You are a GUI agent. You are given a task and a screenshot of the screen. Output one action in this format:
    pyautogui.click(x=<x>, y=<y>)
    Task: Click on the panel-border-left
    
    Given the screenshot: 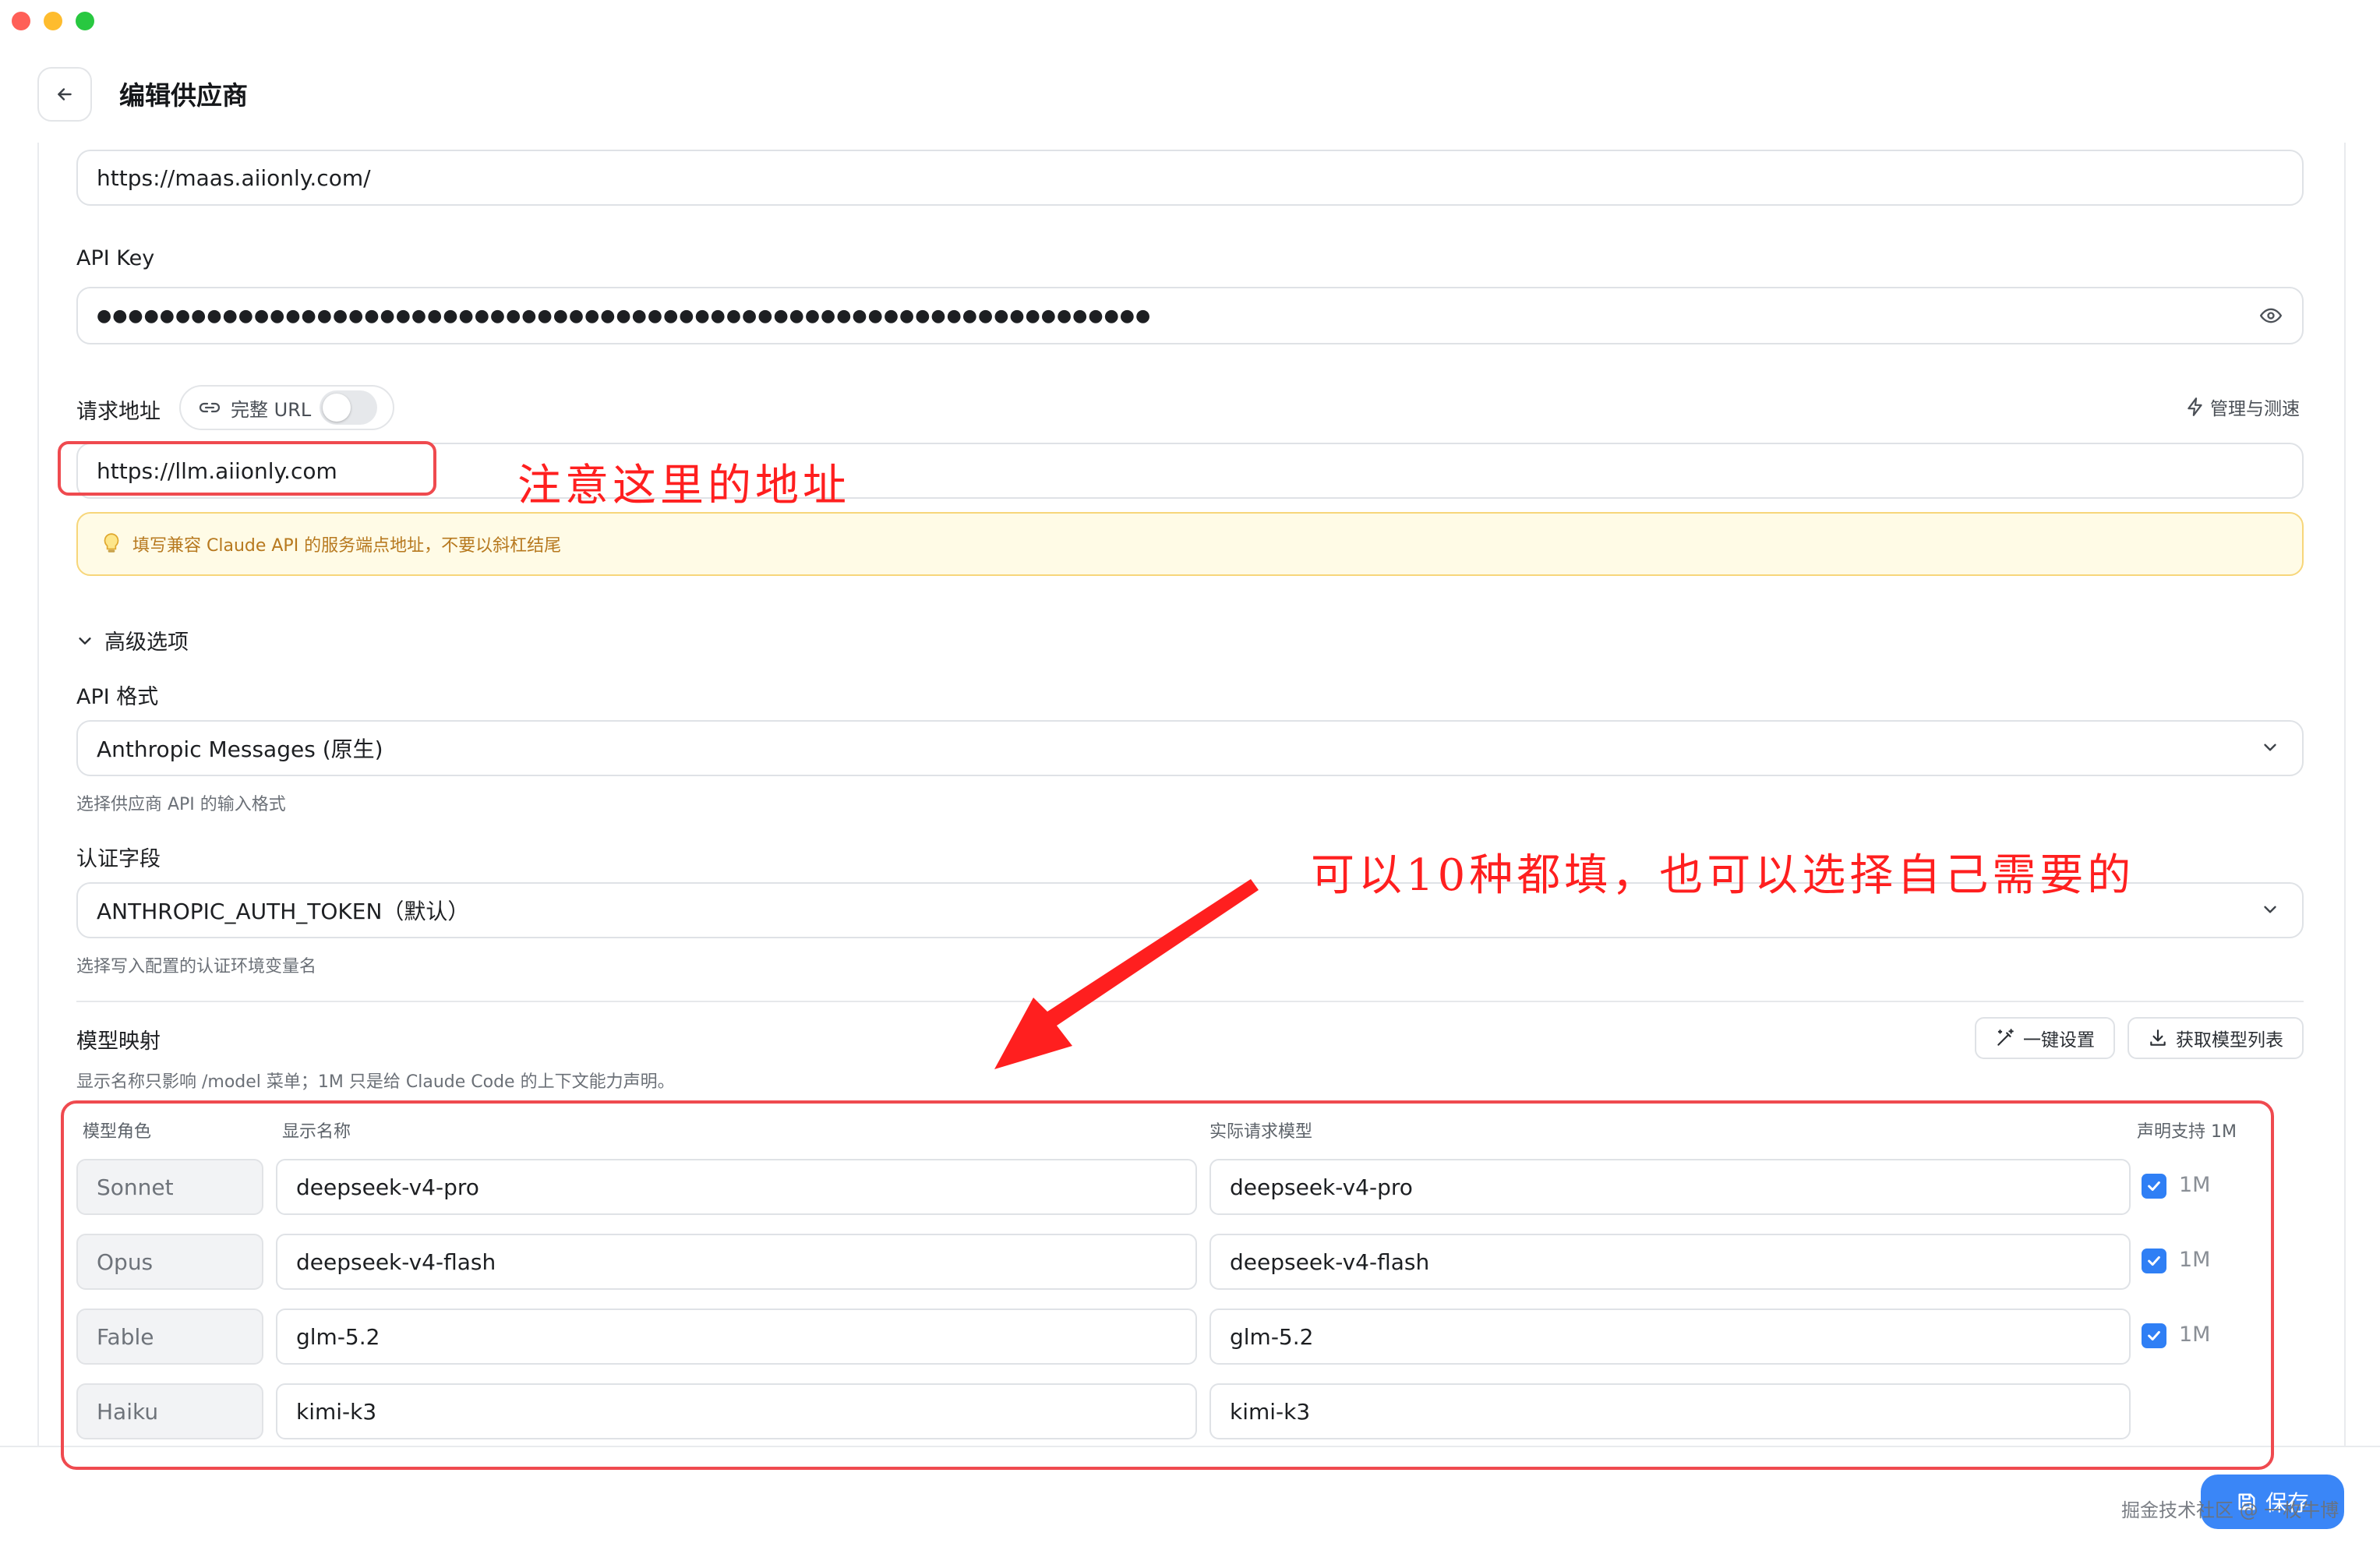 What is the action you would take?
    pyautogui.click(x=38, y=794)
    